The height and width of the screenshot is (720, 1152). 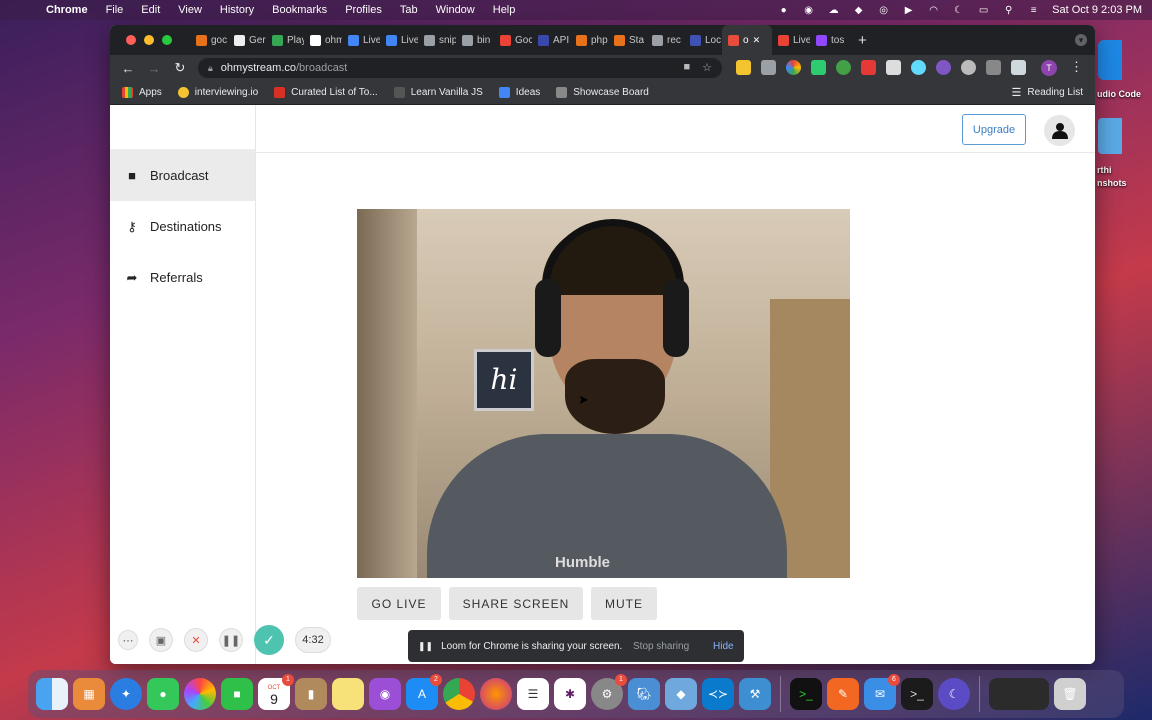 What do you see at coordinates (908, 10) in the screenshot?
I see `play-status-icon: ▶` at bounding box center [908, 10].